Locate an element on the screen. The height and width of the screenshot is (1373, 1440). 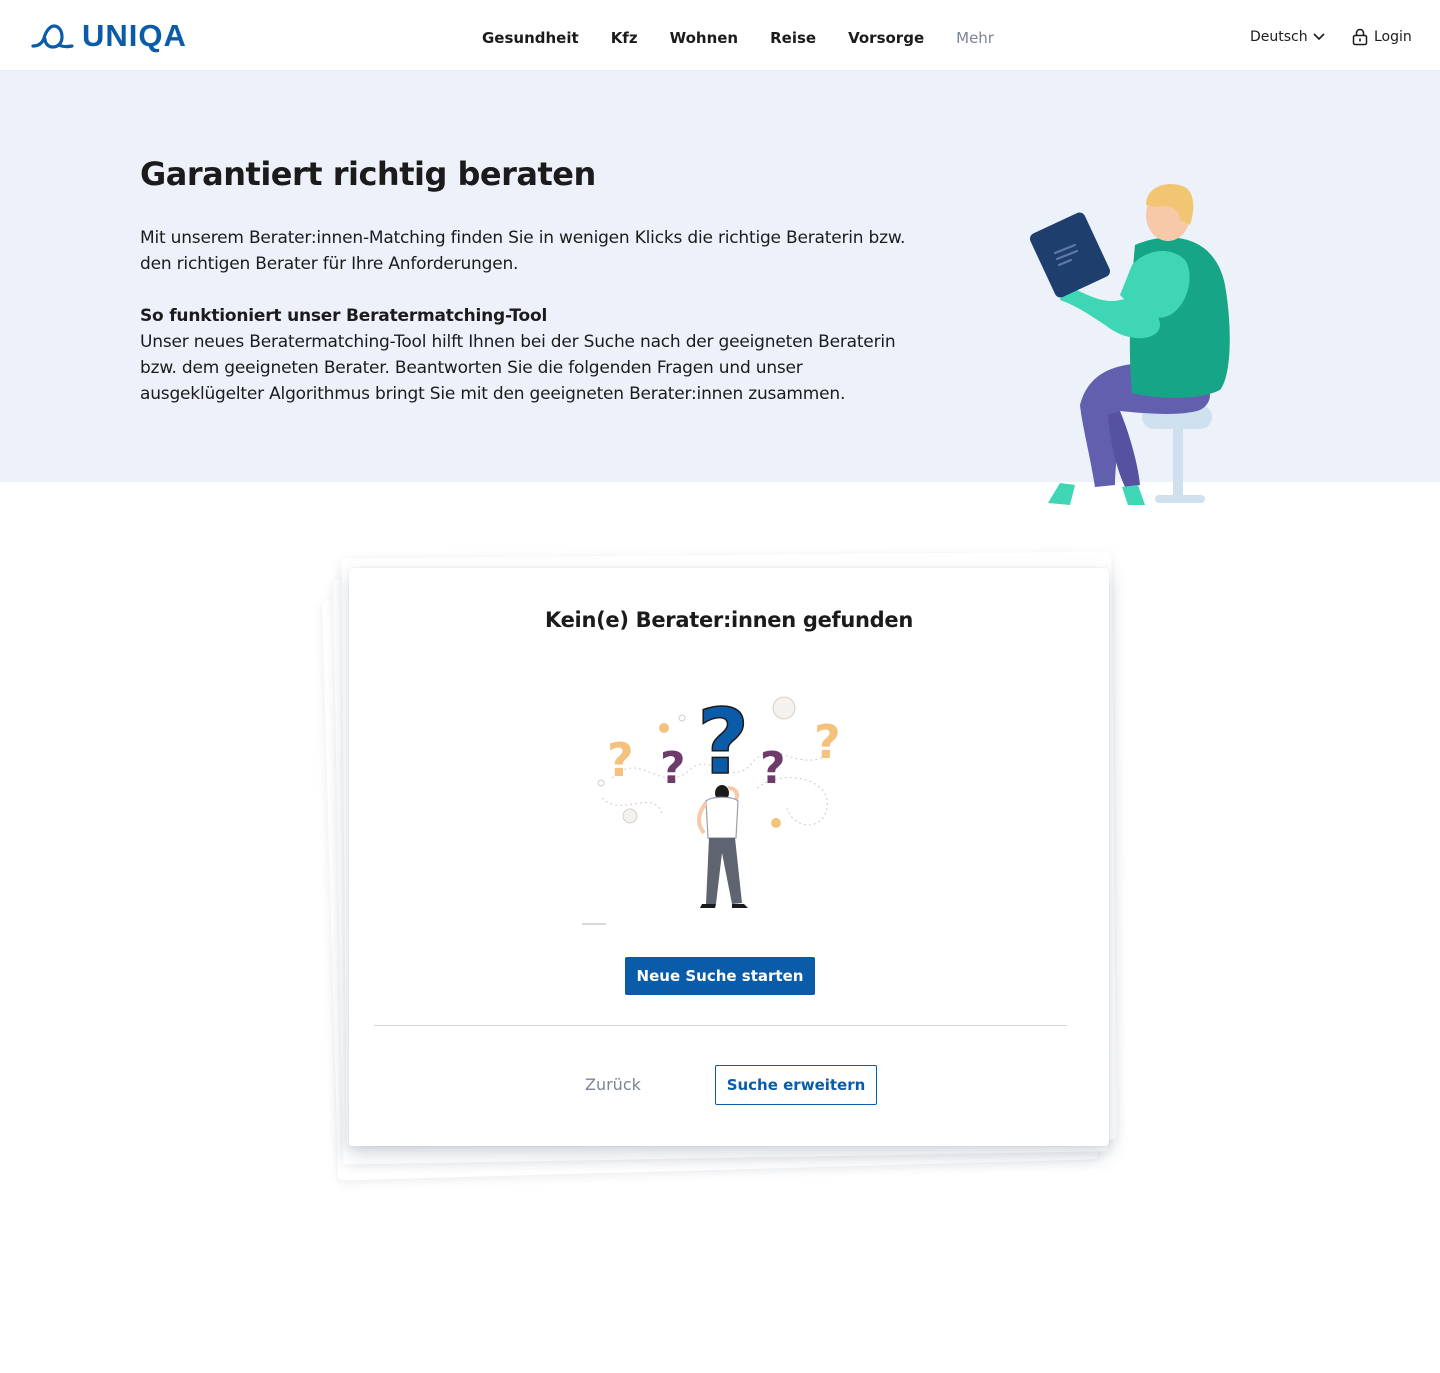
uniqa-logo-icon is located at coordinates (52, 36).